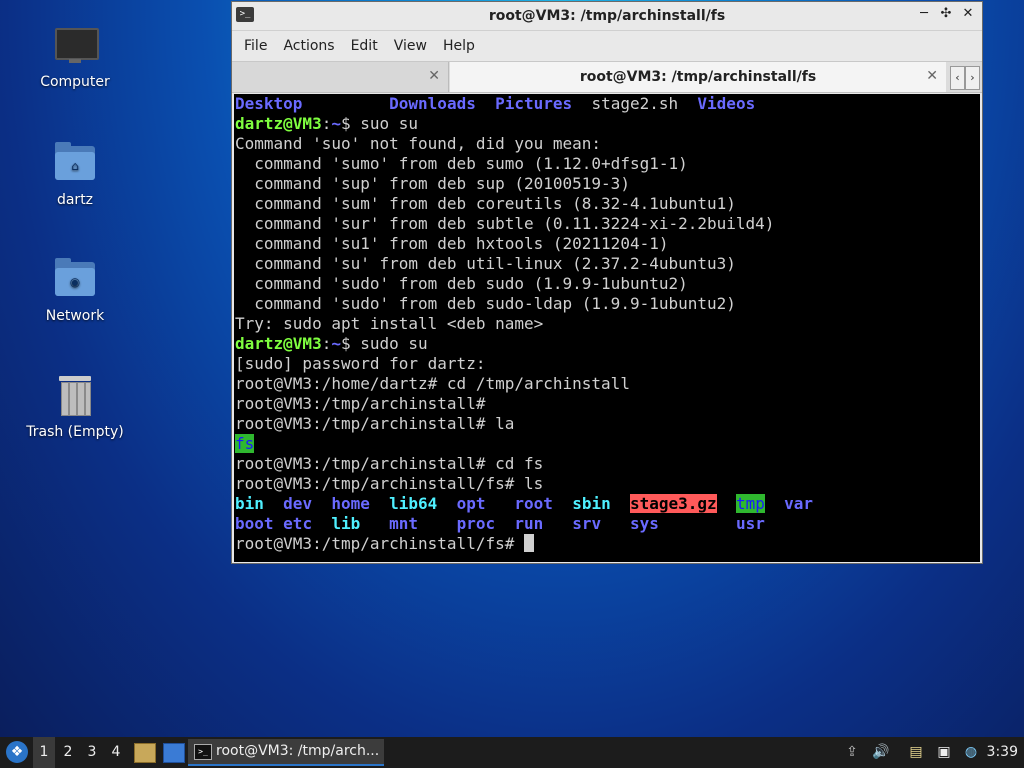  I want to click on terminal-text: run, so click(529, 523).